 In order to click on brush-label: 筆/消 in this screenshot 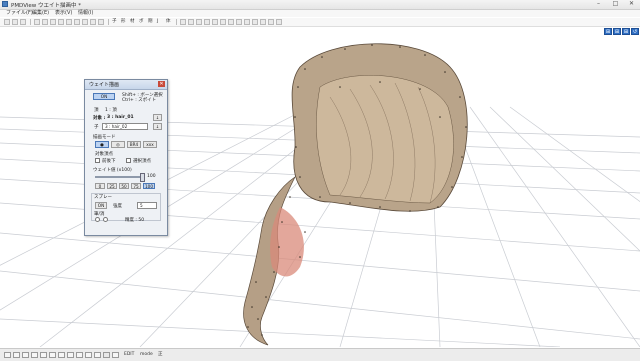, I will do `click(99, 214)`.